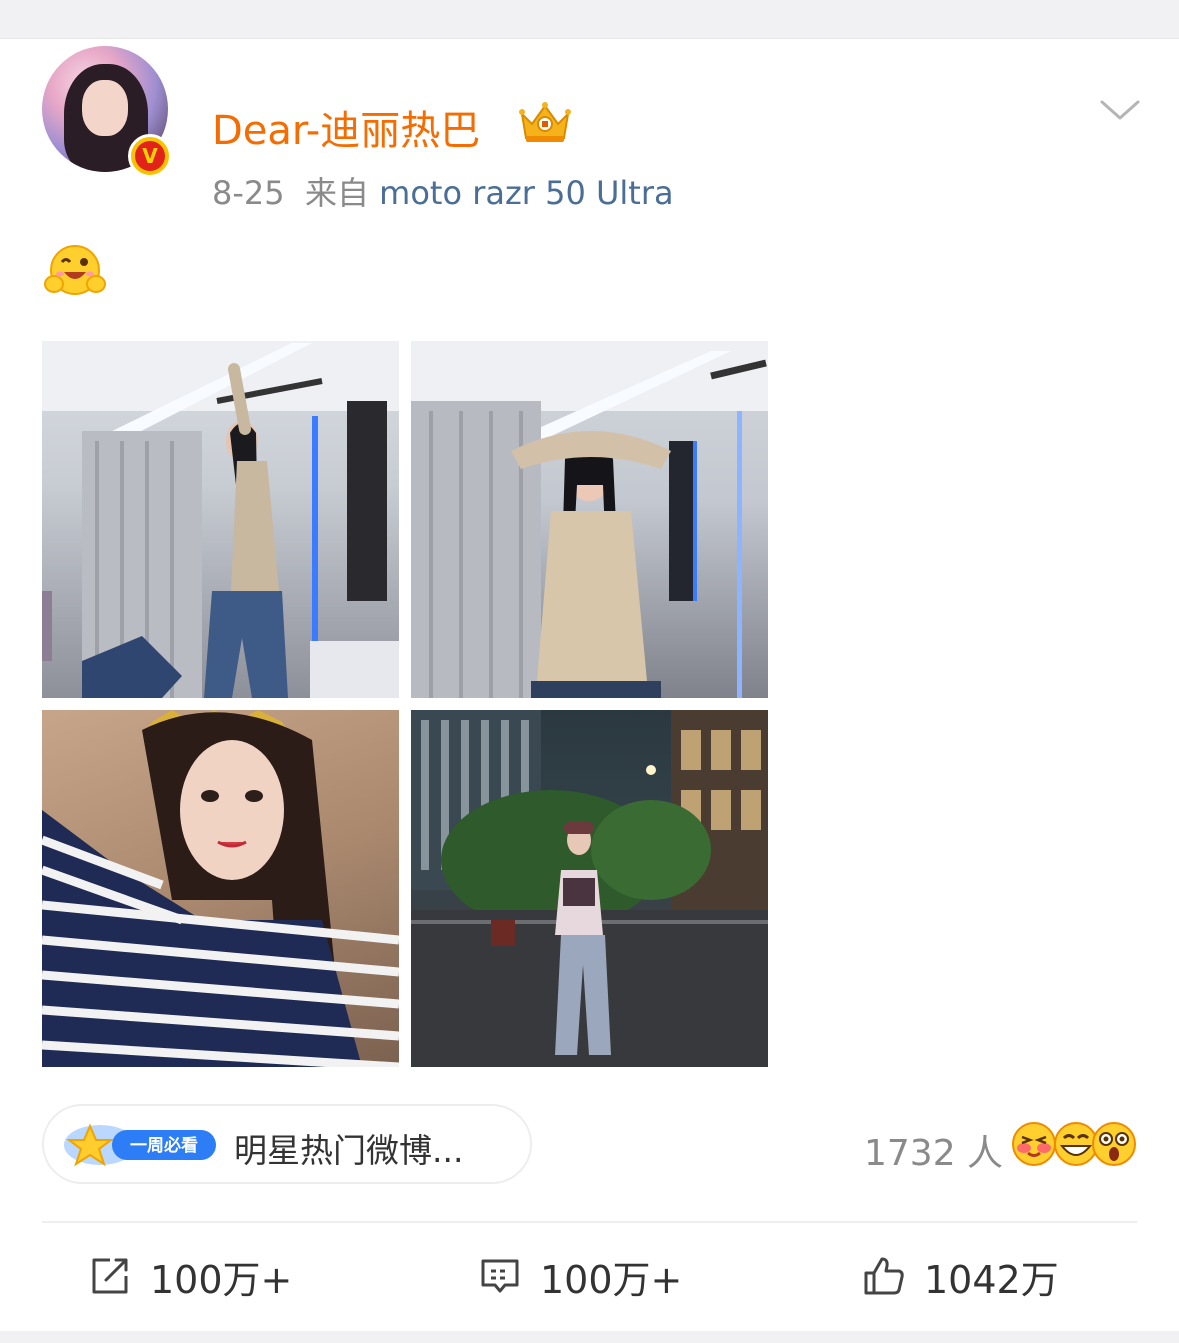  What do you see at coordinates (611, 1279) in the screenshot?
I see `comment-count: 100万+` at bounding box center [611, 1279].